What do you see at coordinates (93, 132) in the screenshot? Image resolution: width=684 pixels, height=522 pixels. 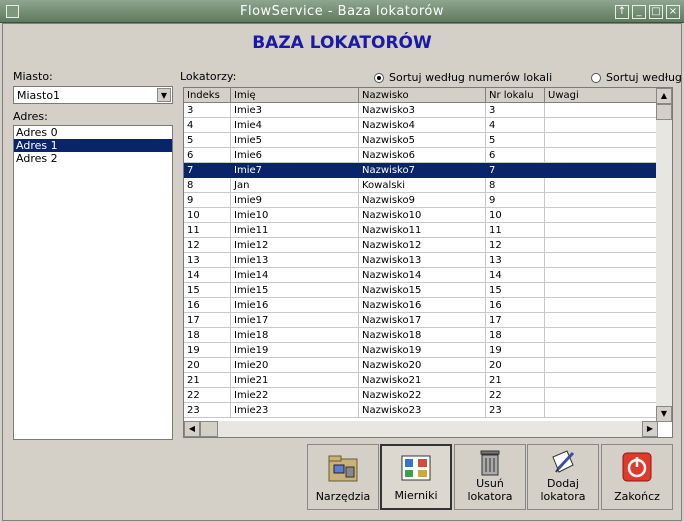 I see `list-item: Adres 0` at bounding box center [93, 132].